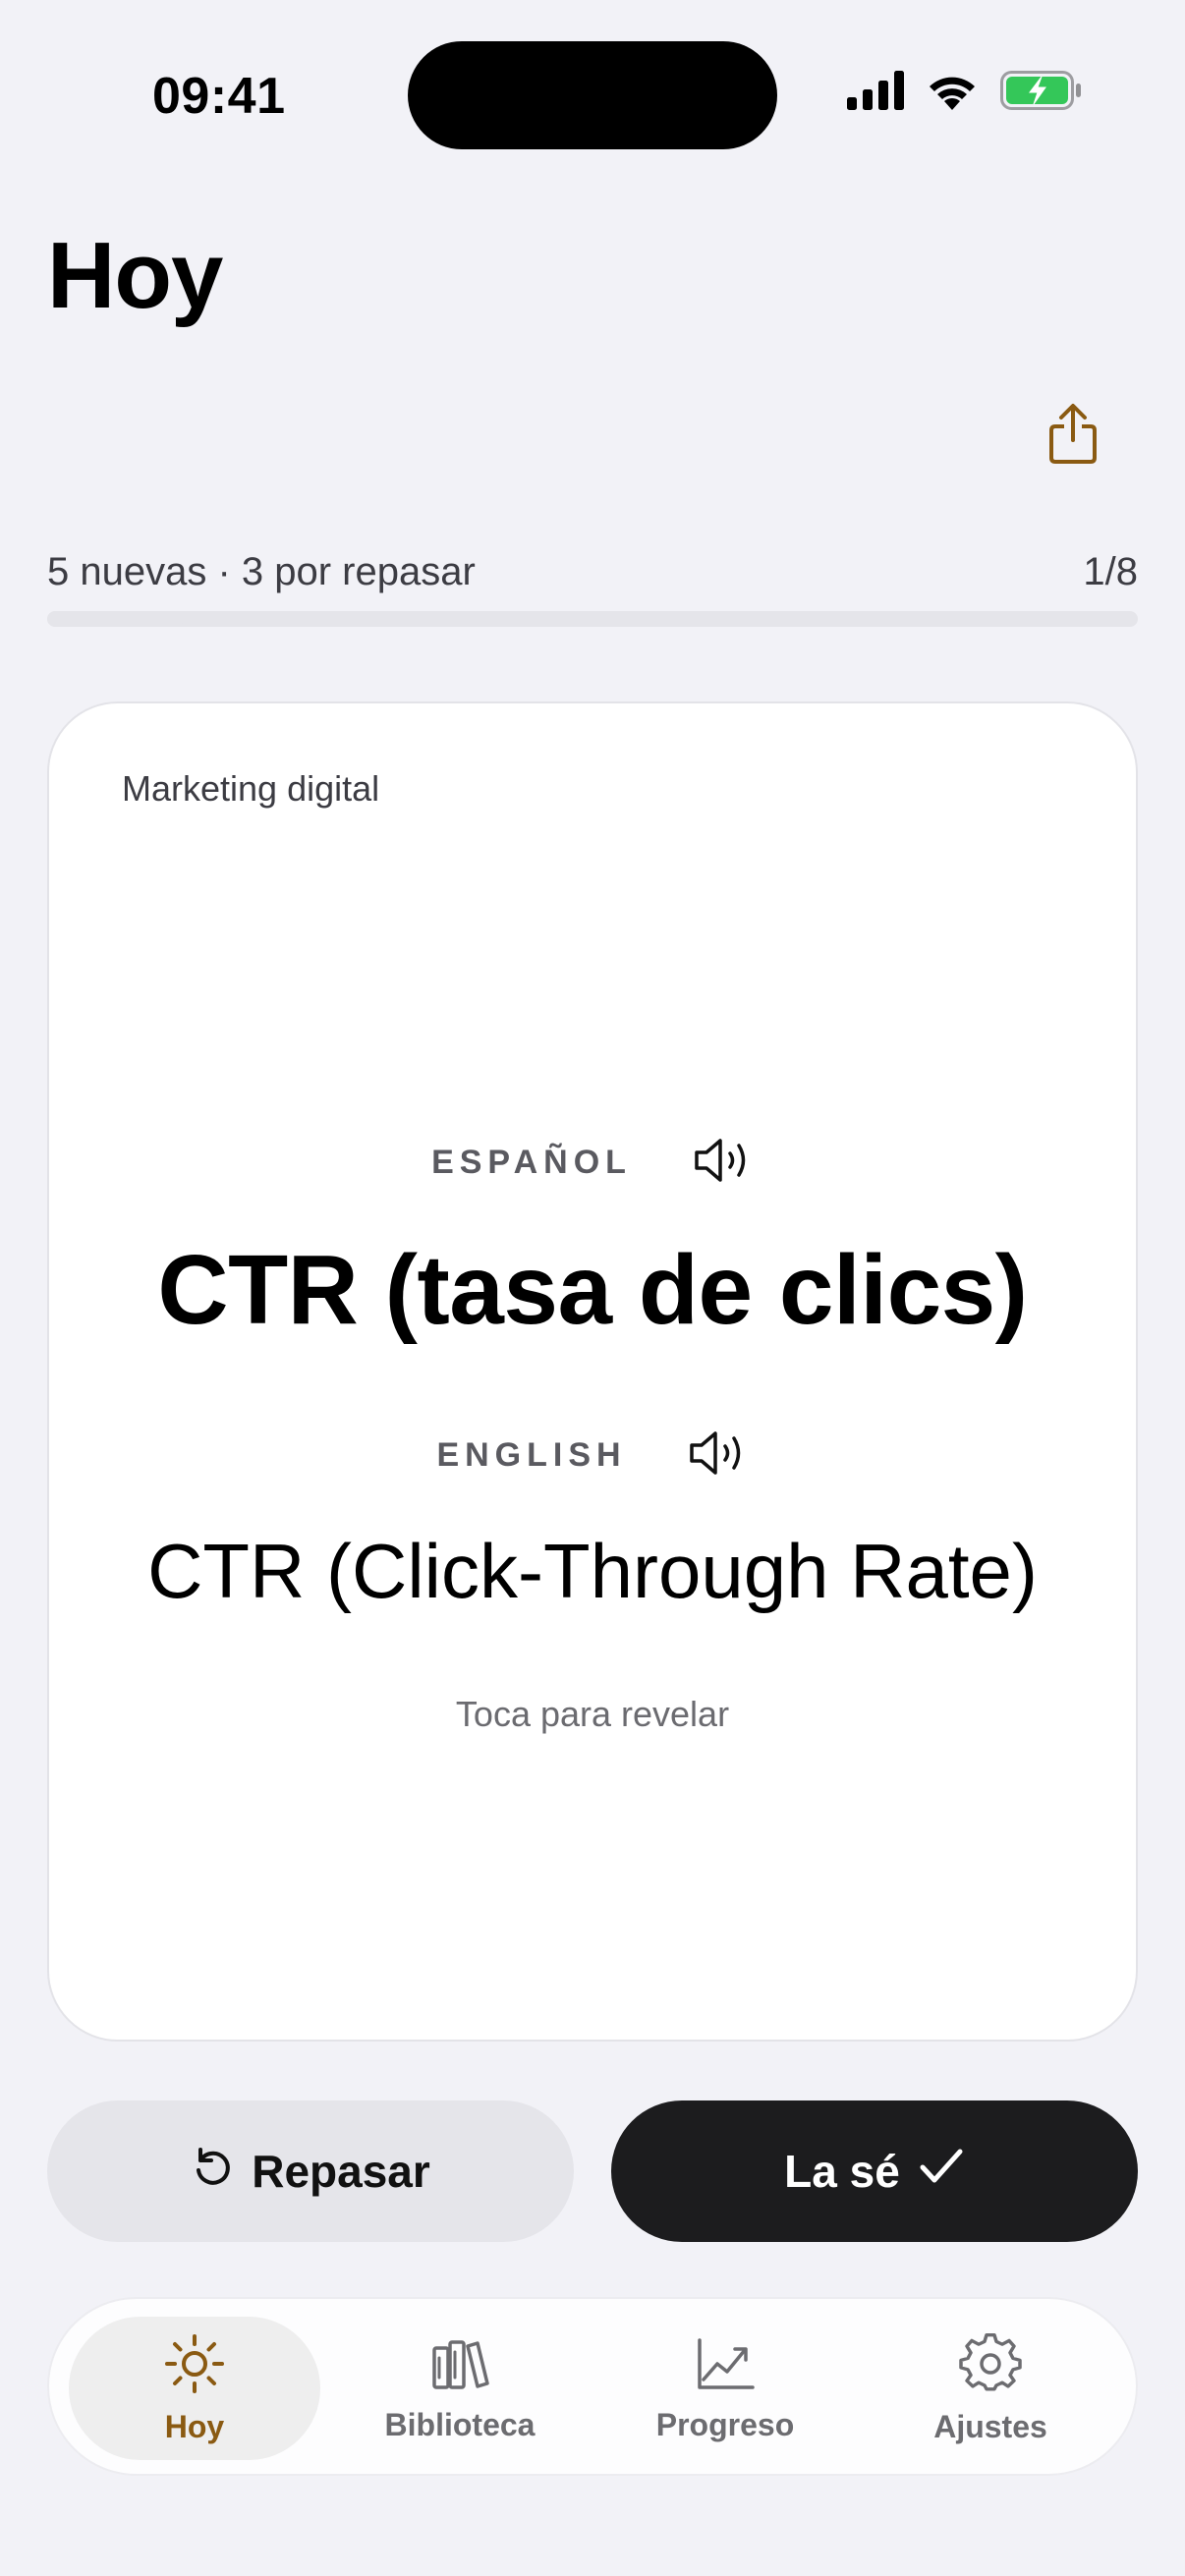  Describe the element at coordinates (261, 571) in the screenshot. I see `progress-summary: 5 nuevas · 3 por repasar` at that location.